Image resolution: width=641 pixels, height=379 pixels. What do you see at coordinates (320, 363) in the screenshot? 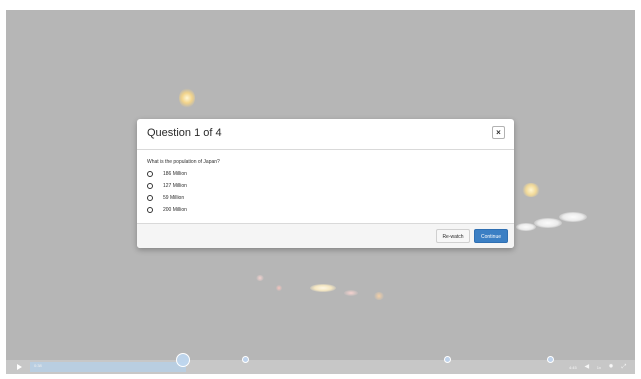
I see `player-controls: 0:38 4:45 ◀ 1x ✹ ⤢` at bounding box center [320, 363].